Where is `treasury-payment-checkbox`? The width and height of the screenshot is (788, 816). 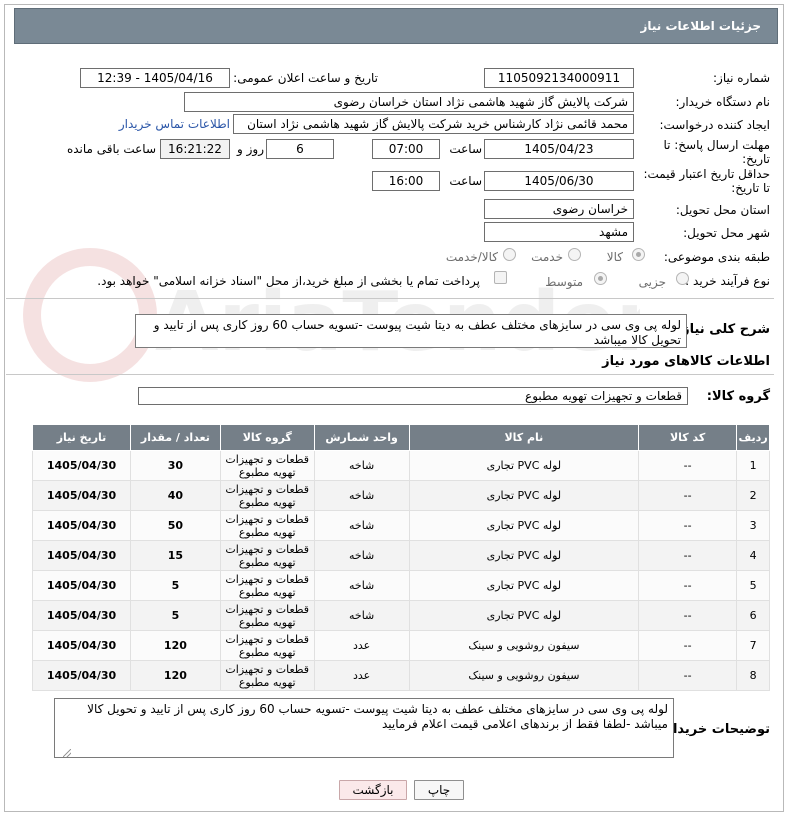
treasury-payment-checkbox is located at coordinates (500, 277).